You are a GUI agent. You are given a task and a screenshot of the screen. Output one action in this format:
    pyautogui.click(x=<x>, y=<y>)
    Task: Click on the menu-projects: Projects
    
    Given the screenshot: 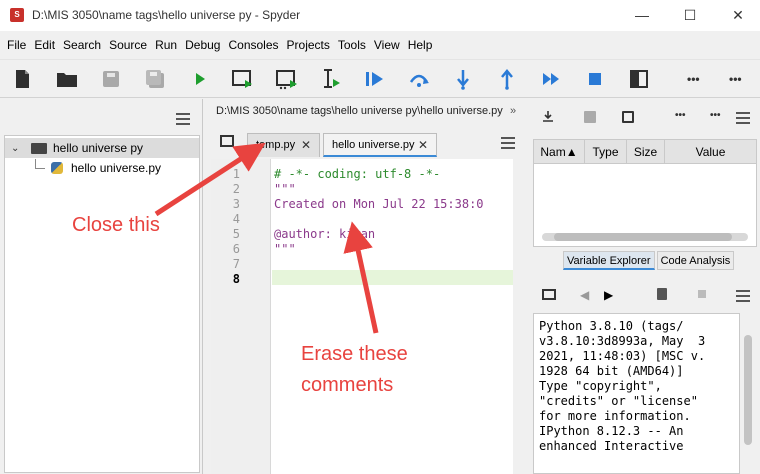 What is the action you would take?
    pyautogui.click(x=308, y=45)
    